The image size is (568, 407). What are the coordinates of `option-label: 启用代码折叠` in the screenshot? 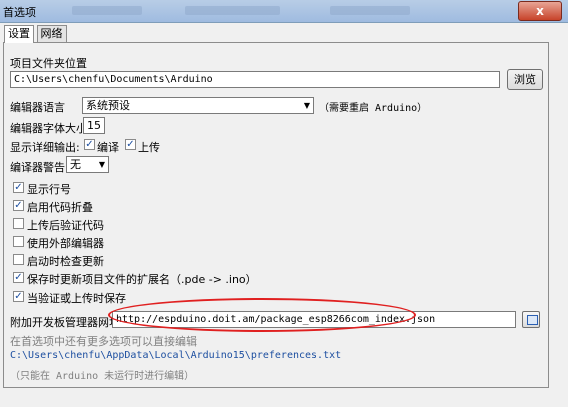 It's located at (60, 207).